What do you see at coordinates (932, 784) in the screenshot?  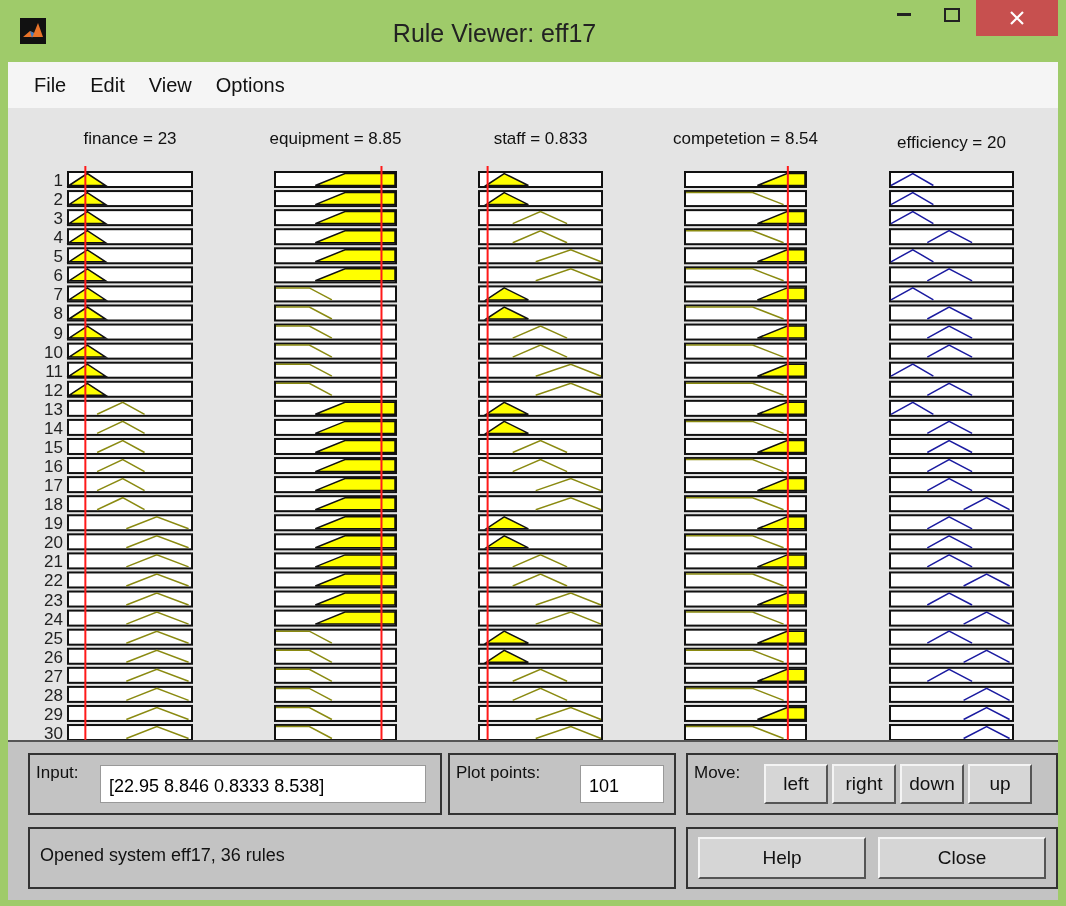 I see `move-button: down` at bounding box center [932, 784].